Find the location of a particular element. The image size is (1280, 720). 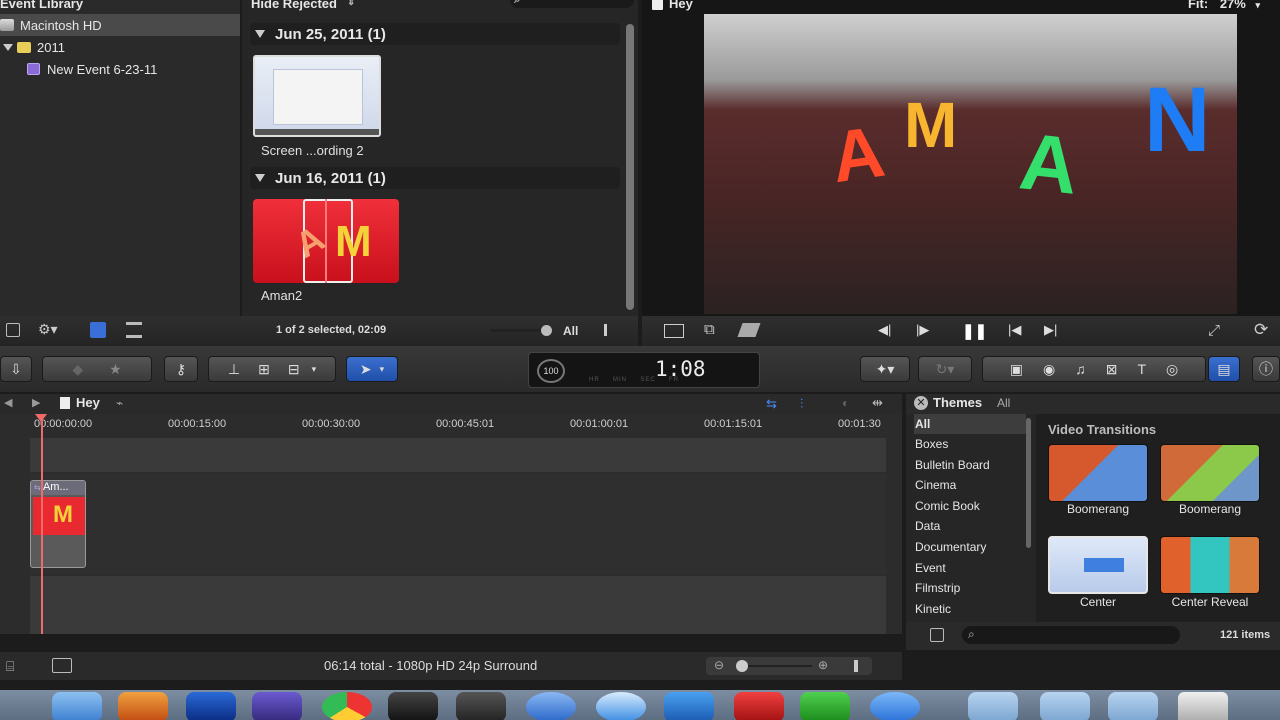

safari-icon is located at coordinates (551, 706).